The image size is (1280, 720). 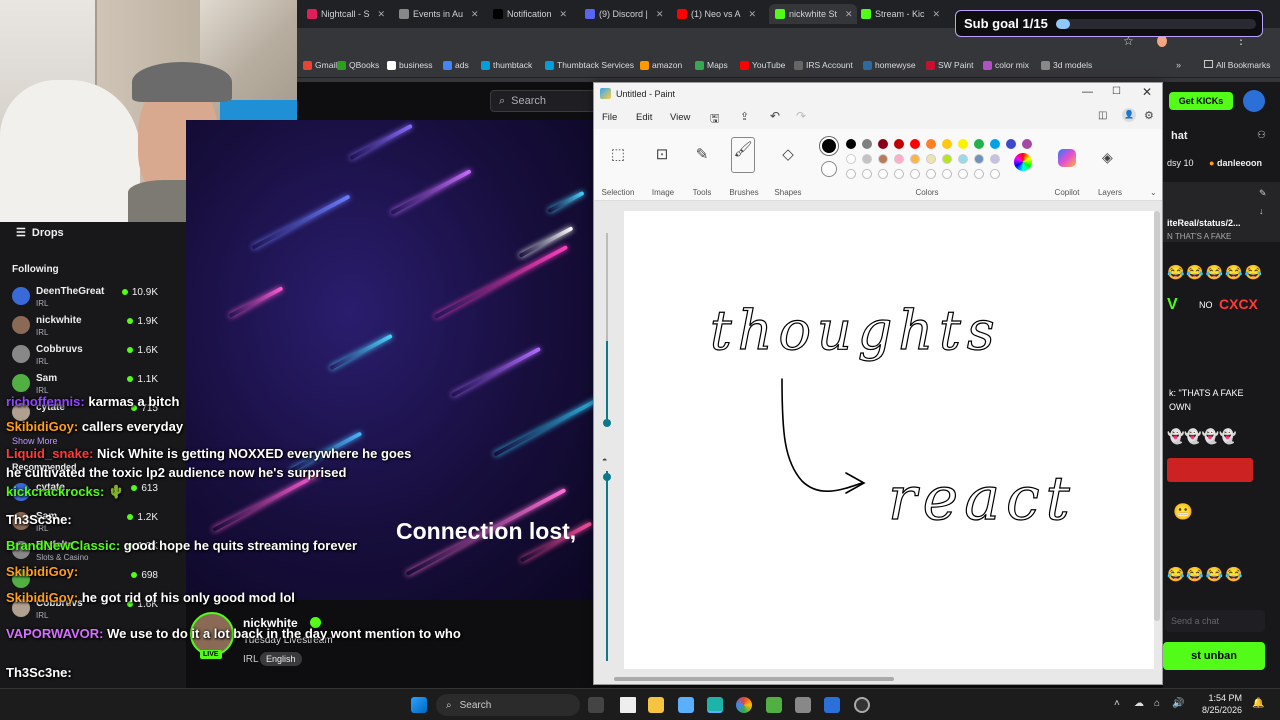 What do you see at coordinates (419, 705) in the screenshot?
I see `windows-start-icon` at bounding box center [419, 705].